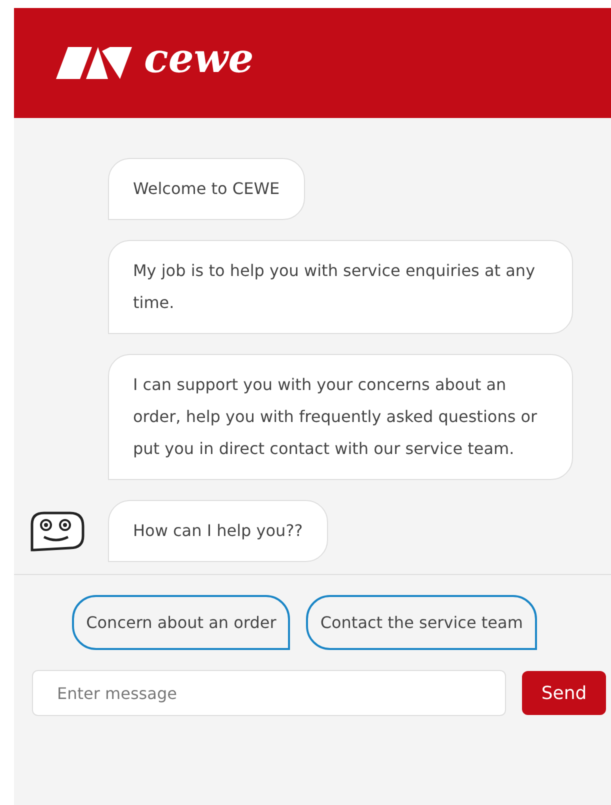 The height and width of the screenshot is (805, 611). What do you see at coordinates (181, 622) in the screenshot?
I see `quick-reply-button: Concern about an order` at bounding box center [181, 622].